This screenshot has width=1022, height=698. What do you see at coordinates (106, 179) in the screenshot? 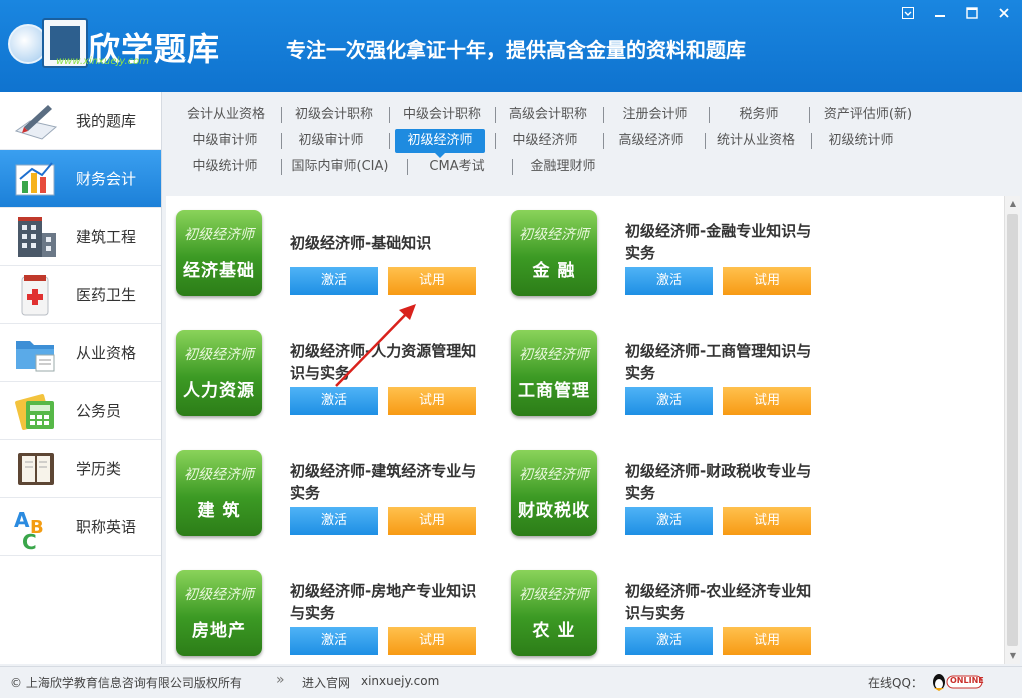
I see `sidebar-item-label: 财务会计` at bounding box center [106, 179].